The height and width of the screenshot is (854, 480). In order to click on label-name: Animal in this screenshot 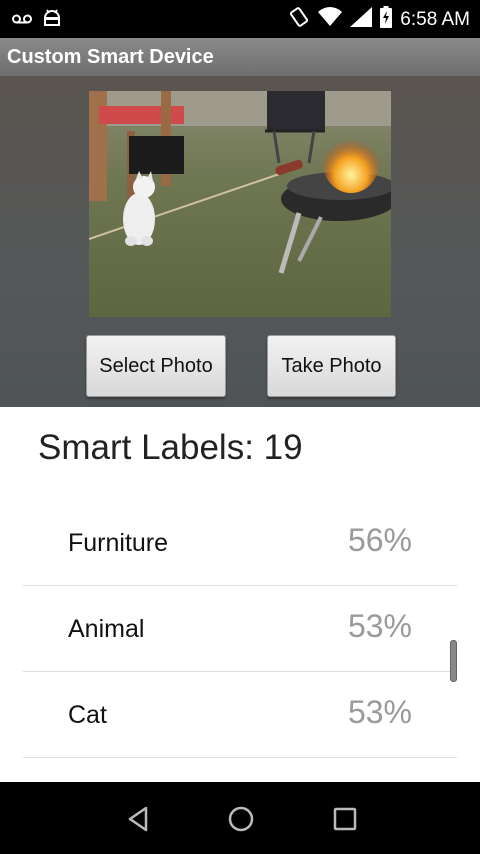, I will do `click(106, 629)`.